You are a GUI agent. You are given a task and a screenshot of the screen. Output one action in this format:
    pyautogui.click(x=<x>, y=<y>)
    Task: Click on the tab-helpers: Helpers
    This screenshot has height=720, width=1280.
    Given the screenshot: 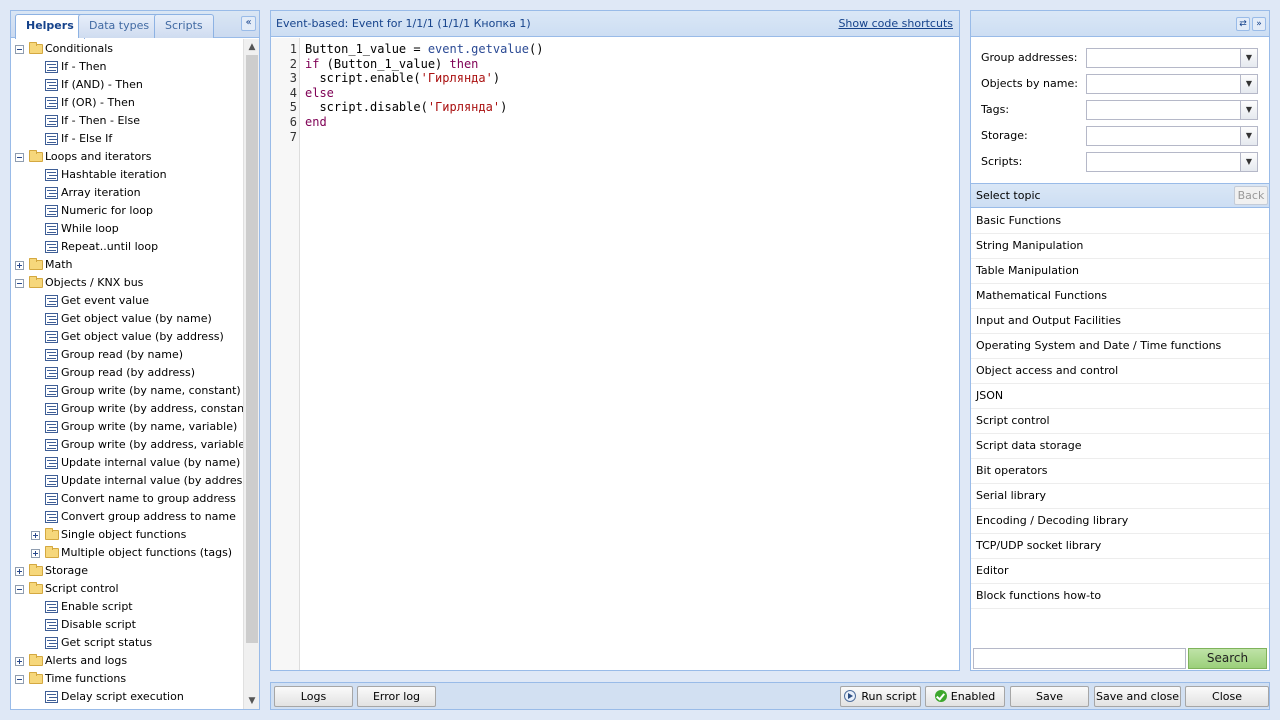 What is the action you would take?
    pyautogui.click(x=50, y=26)
    